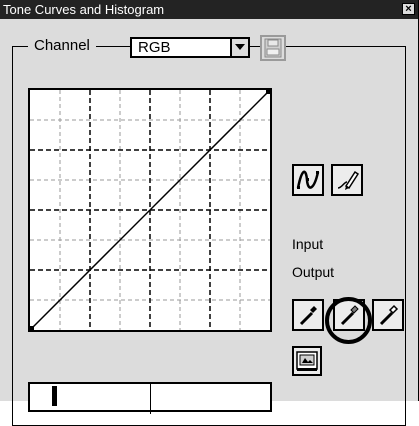 The height and width of the screenshot is (426, 419). I want to click on curve-mode-icon, so click(308, 179).